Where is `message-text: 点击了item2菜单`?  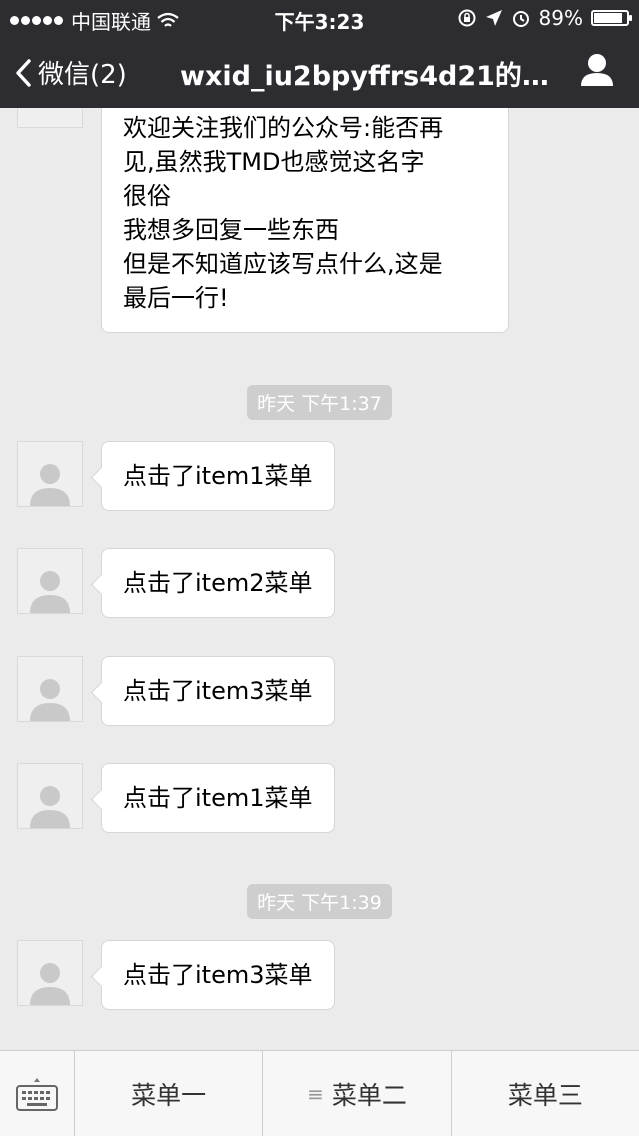 message-text: 点击了item2菜单 is located at coordinates (218, 583).